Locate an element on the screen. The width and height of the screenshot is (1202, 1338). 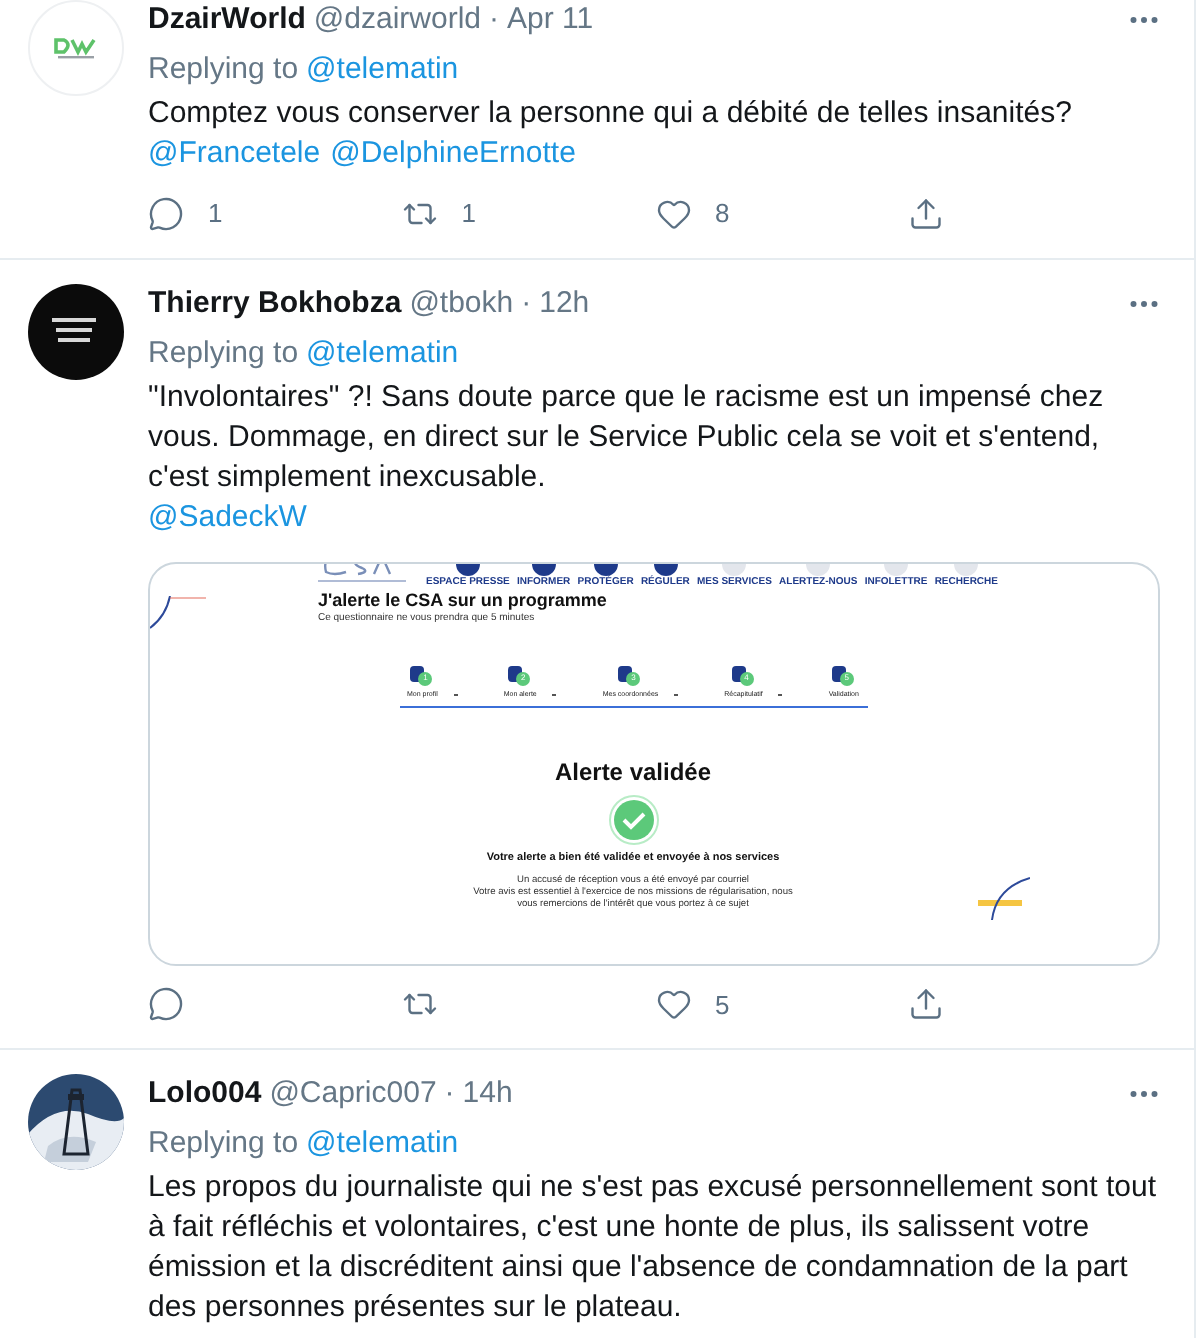
author-name: Thierry Bokhobza is located at coordinates (275, 303).